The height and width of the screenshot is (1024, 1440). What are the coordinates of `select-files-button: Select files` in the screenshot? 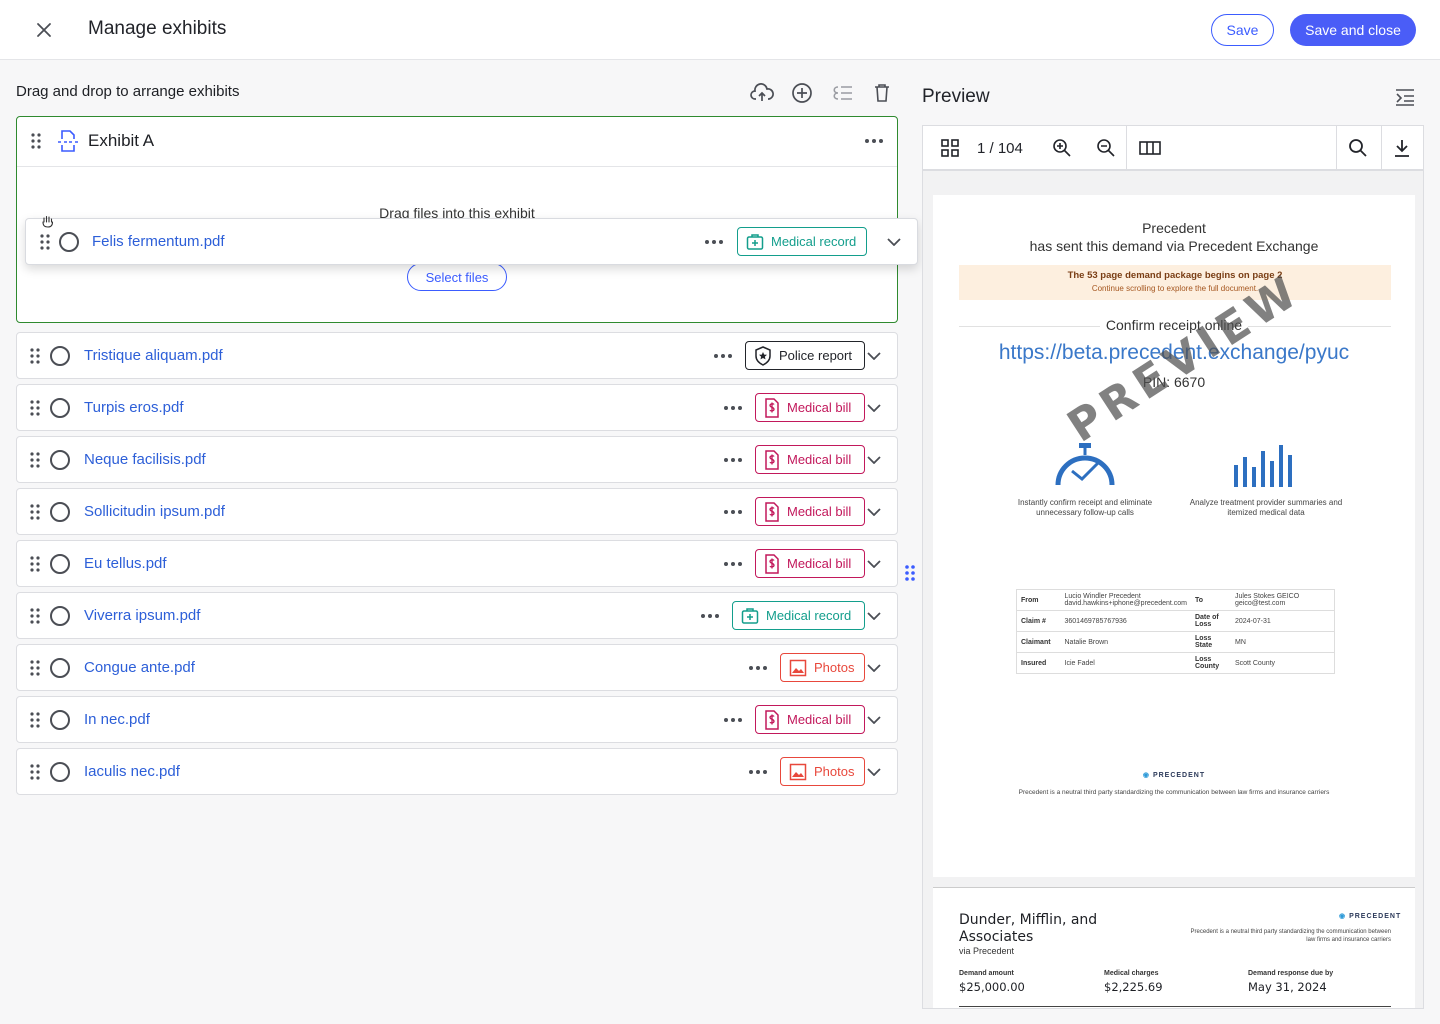 It's located at (457, 277).